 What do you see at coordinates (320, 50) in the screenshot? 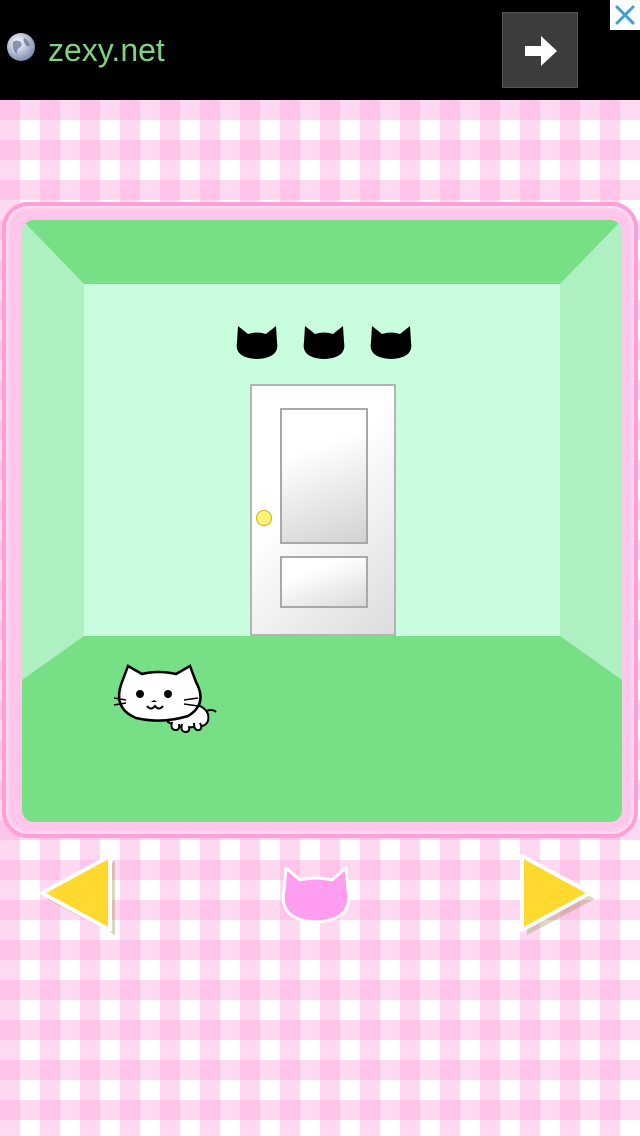
I see `ad-banner: zexy.net` at bounding box center [320, 50].